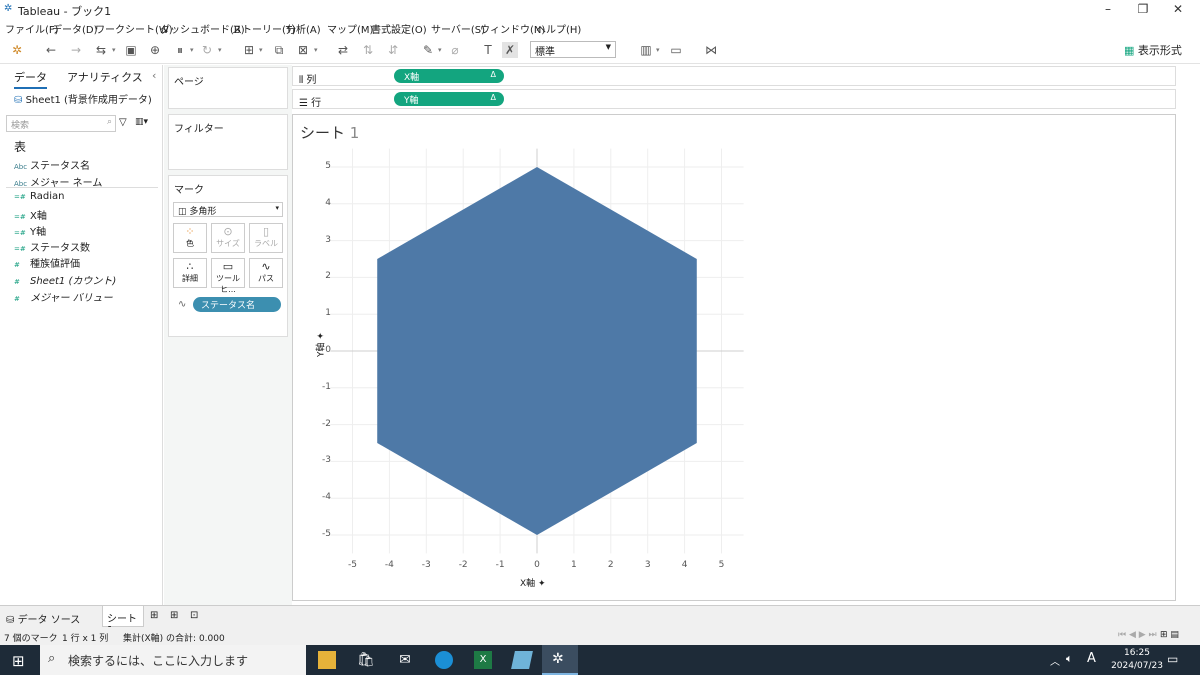  I want to click on status-rows-cols: 1 行 x 1 列, so click(85, 639).